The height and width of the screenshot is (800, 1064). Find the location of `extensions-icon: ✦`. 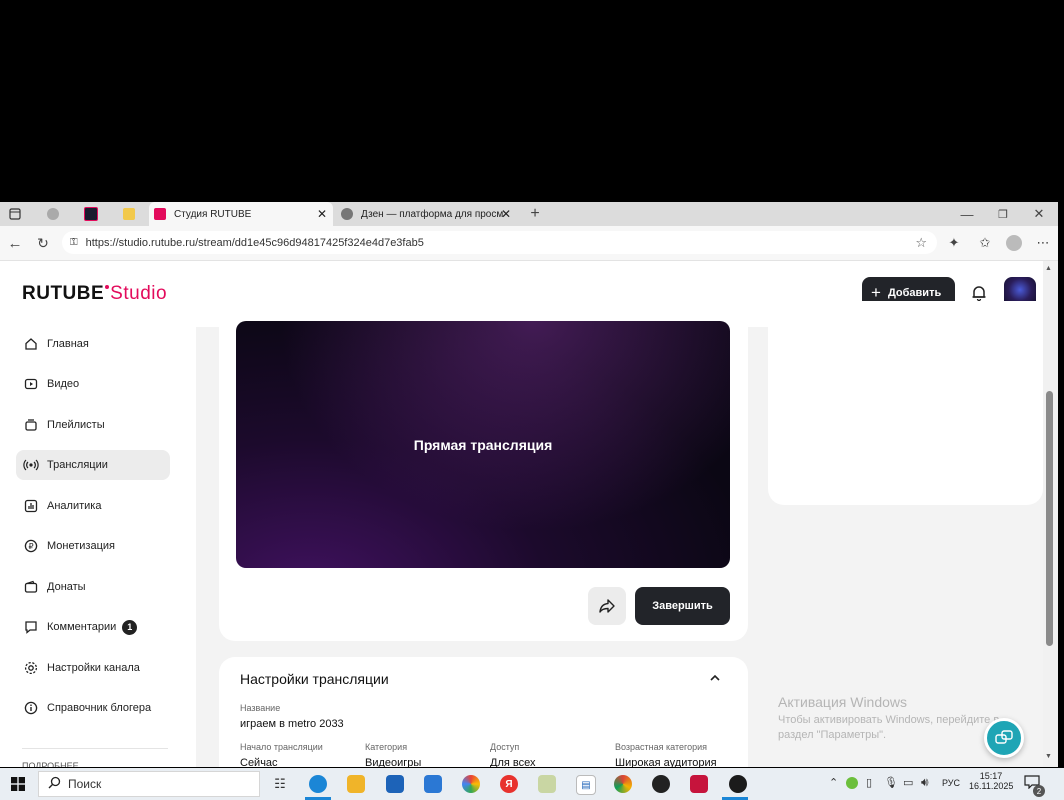

extensions-icon: ✦ is located at coordinates (954, 243).